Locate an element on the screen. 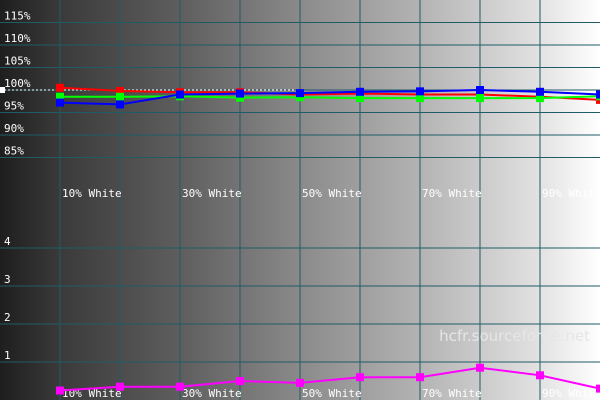 The image size is (600, 400). reference-marker is located at coordinates (2, 90).